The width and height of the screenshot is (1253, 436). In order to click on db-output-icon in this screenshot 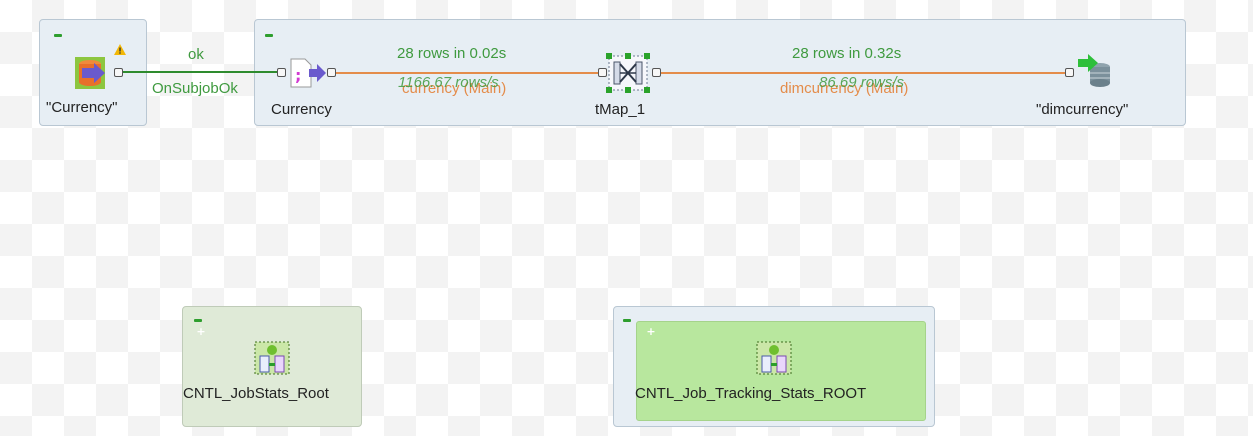, I will do `click(1094, 70)`.